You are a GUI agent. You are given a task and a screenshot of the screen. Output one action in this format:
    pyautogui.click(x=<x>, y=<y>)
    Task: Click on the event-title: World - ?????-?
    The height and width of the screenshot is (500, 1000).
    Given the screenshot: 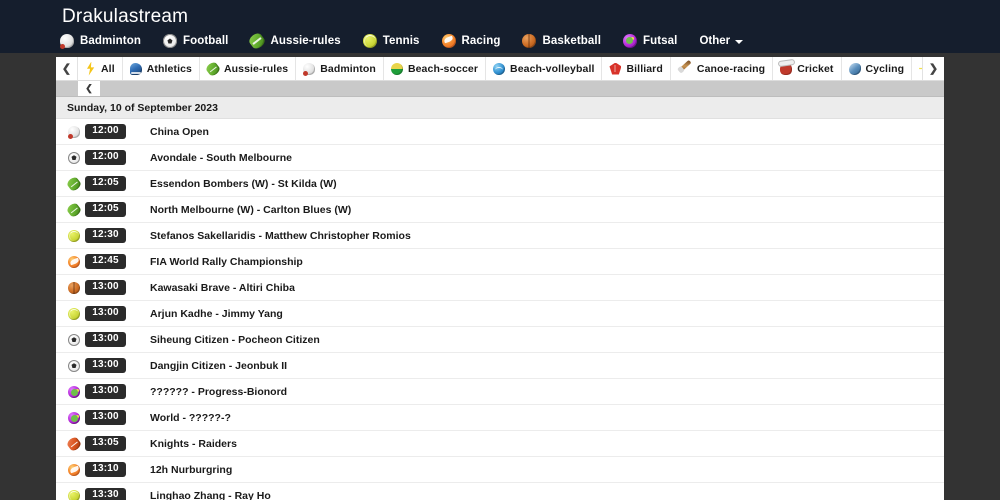 What is the action you would take?
    pyautogui.click(x=190, y=418)
    